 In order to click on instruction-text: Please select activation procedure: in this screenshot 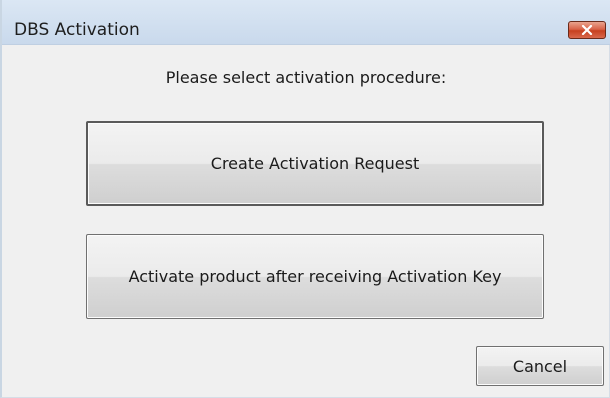, I will do `click(306, 77)`.